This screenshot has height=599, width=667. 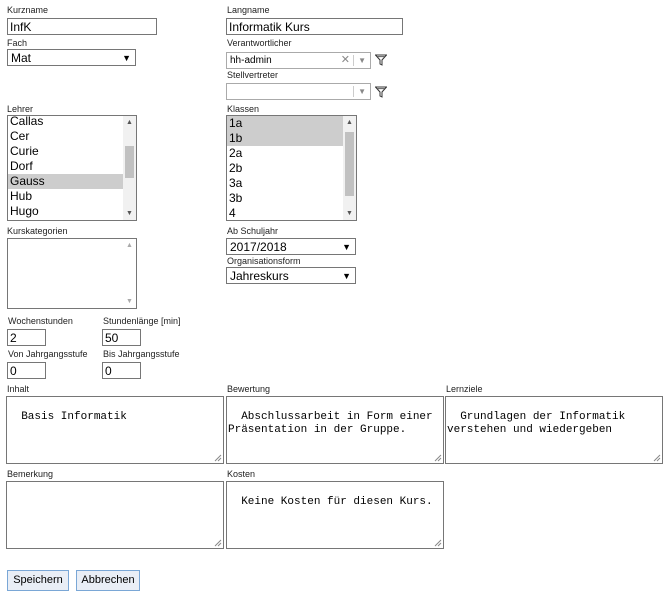 What do you see at coordinates (26, 337) in the screenshot?
I see `wochenstunden-input: 2` at bounding box center [26, 337].